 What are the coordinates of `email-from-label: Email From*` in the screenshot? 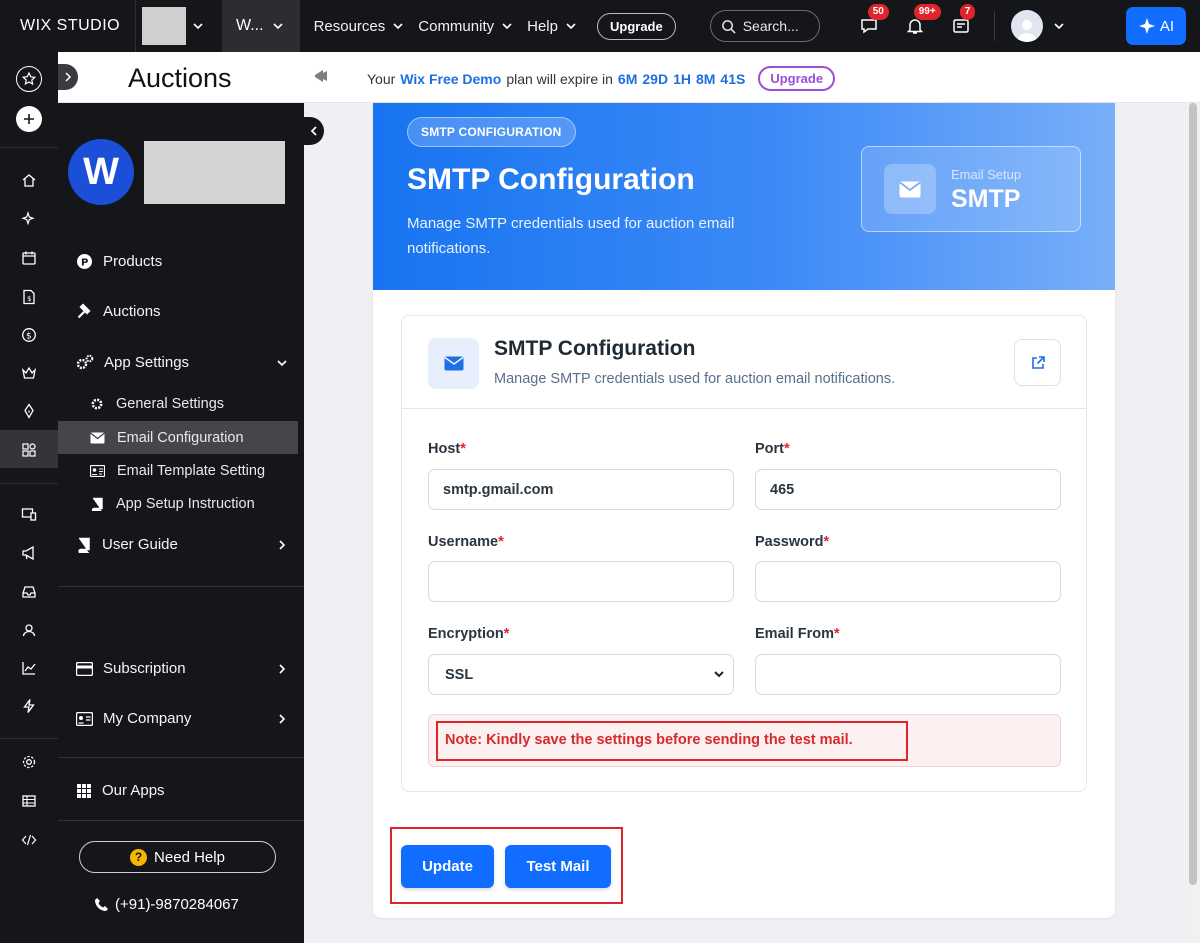 It's located at (797, 634).